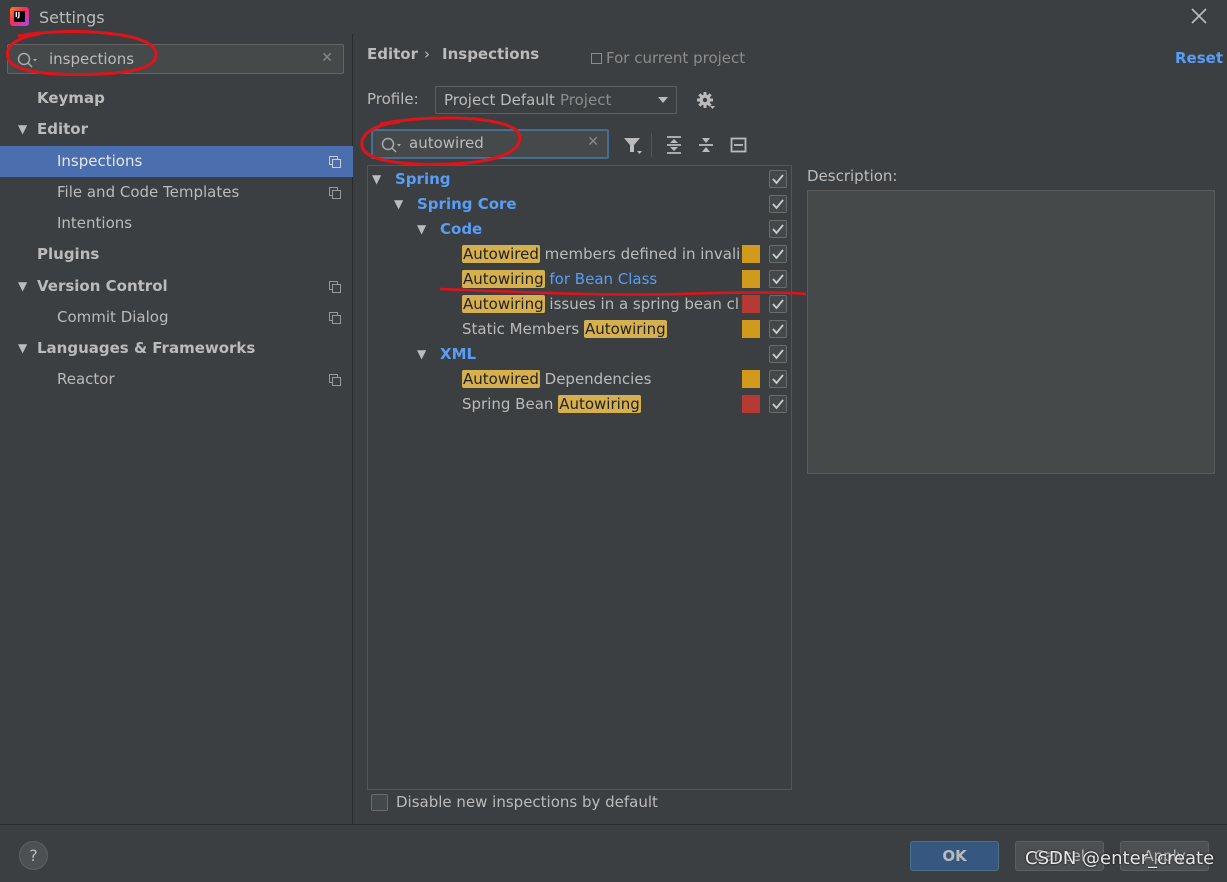 The height and width of the screenshot is (882, 1227). I want to click on sidebar-item-languages-frameworks: ▼ Languages & Frameworks, so click(176, 348).